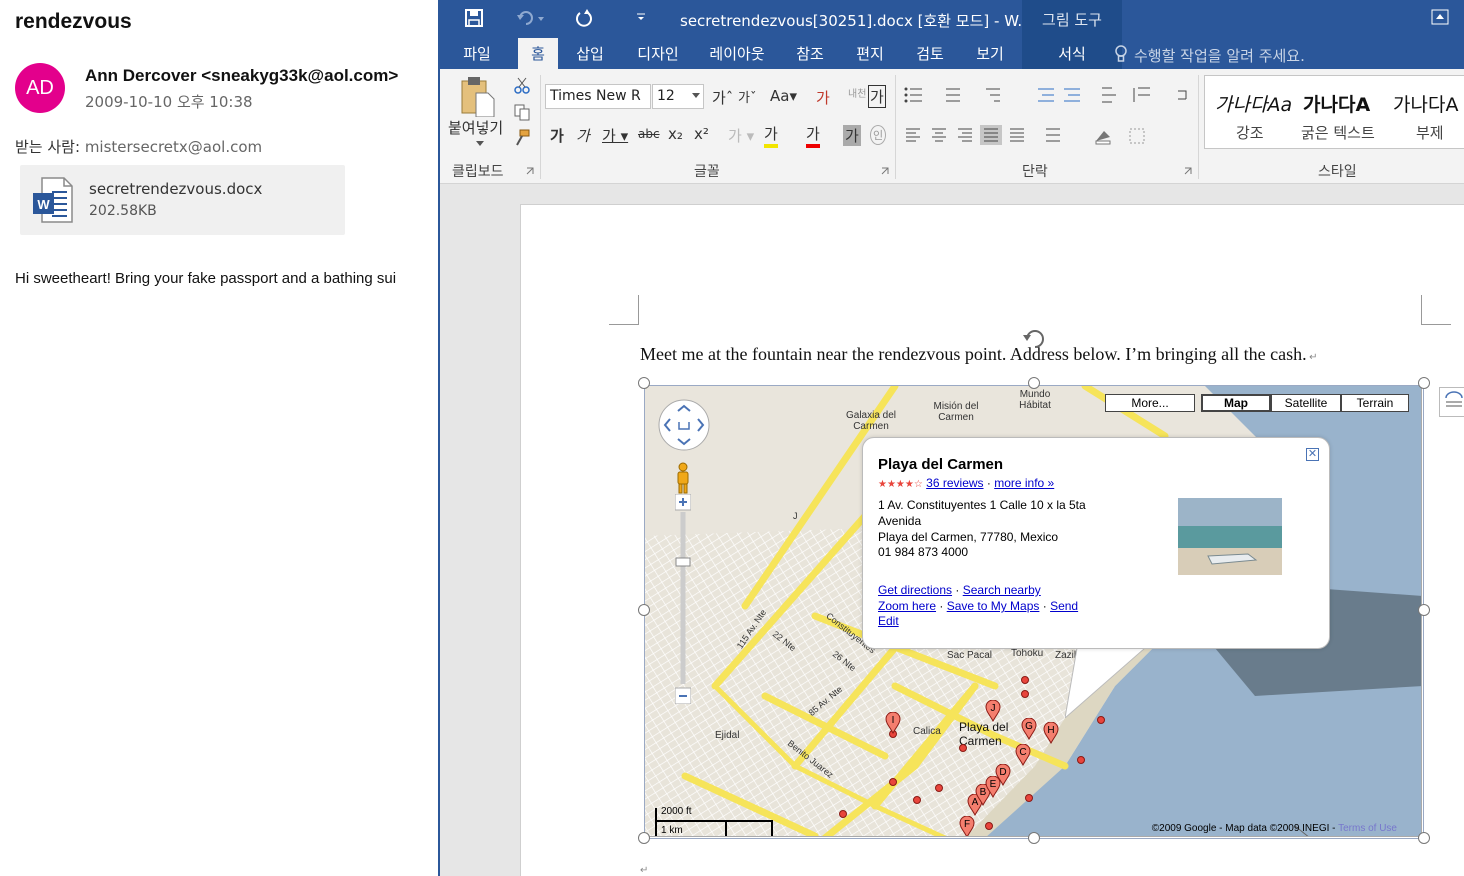 The image size is (1464, 876). What do you see at coordinates (813, 135) in the screenshot?
I see `font-color-icon: 가` at bounding box center [813, 135].